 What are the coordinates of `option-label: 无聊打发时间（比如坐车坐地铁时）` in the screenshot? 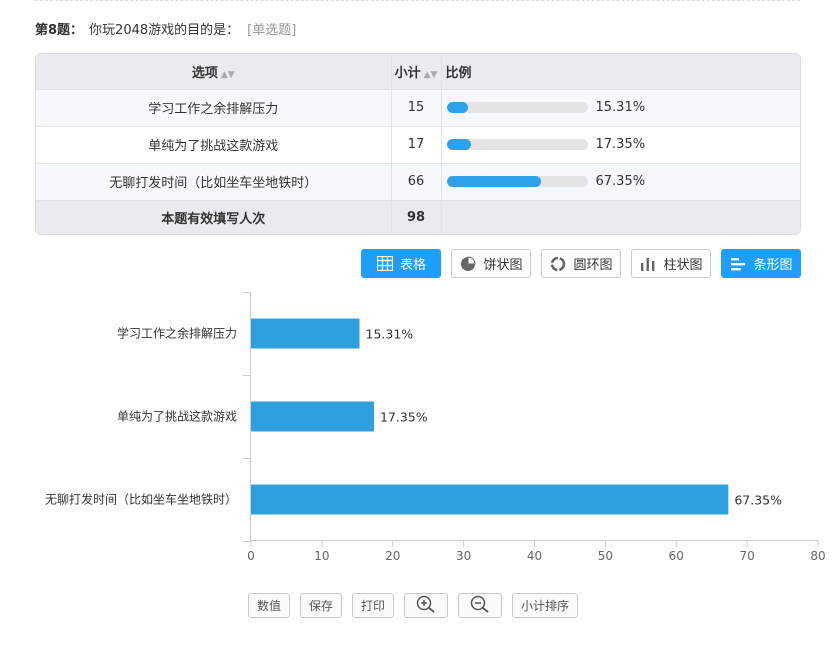 It's located at (214, 182).